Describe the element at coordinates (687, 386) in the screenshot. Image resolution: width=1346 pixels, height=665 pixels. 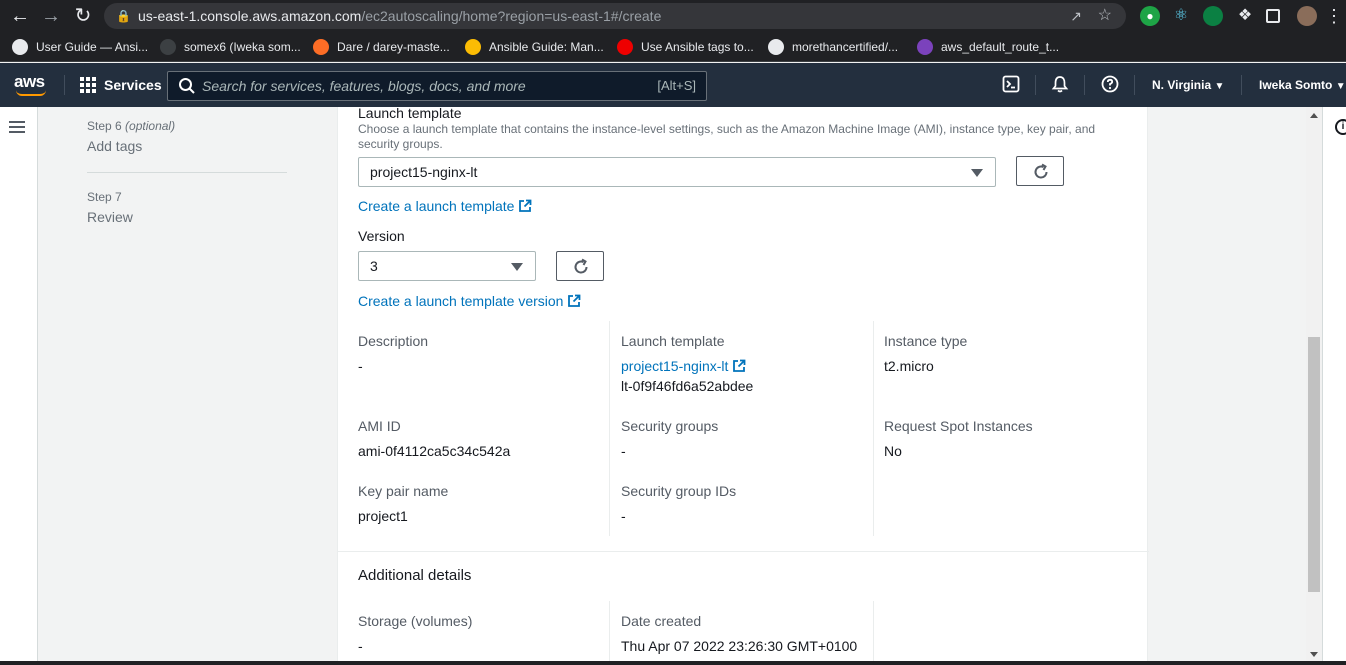
I see `lt-id-value: lt-0f9f46fd6a52abdee` at that location.